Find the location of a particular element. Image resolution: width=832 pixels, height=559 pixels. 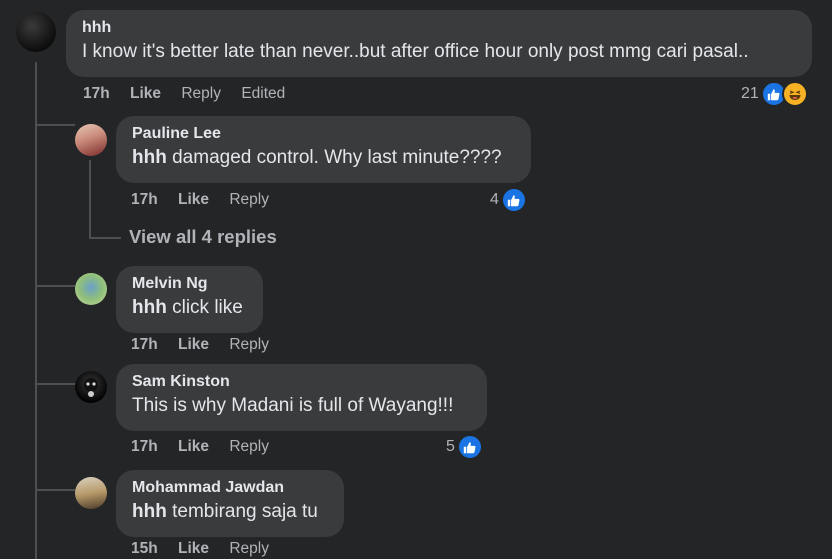

reaction-summary: 21 is located at coordinates (774, 94).